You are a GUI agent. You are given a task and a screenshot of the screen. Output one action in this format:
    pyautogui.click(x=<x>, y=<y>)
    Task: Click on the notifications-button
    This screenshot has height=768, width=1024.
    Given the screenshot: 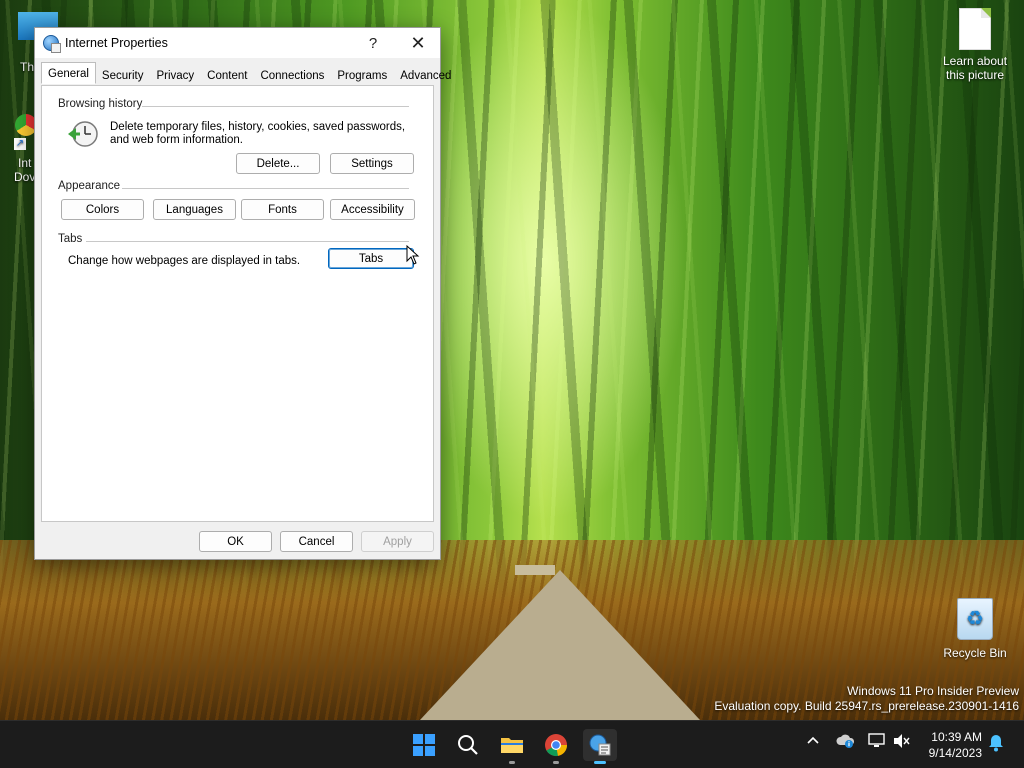 What is the action you would take?
    pyautogui.click(x=996, y=744)
    